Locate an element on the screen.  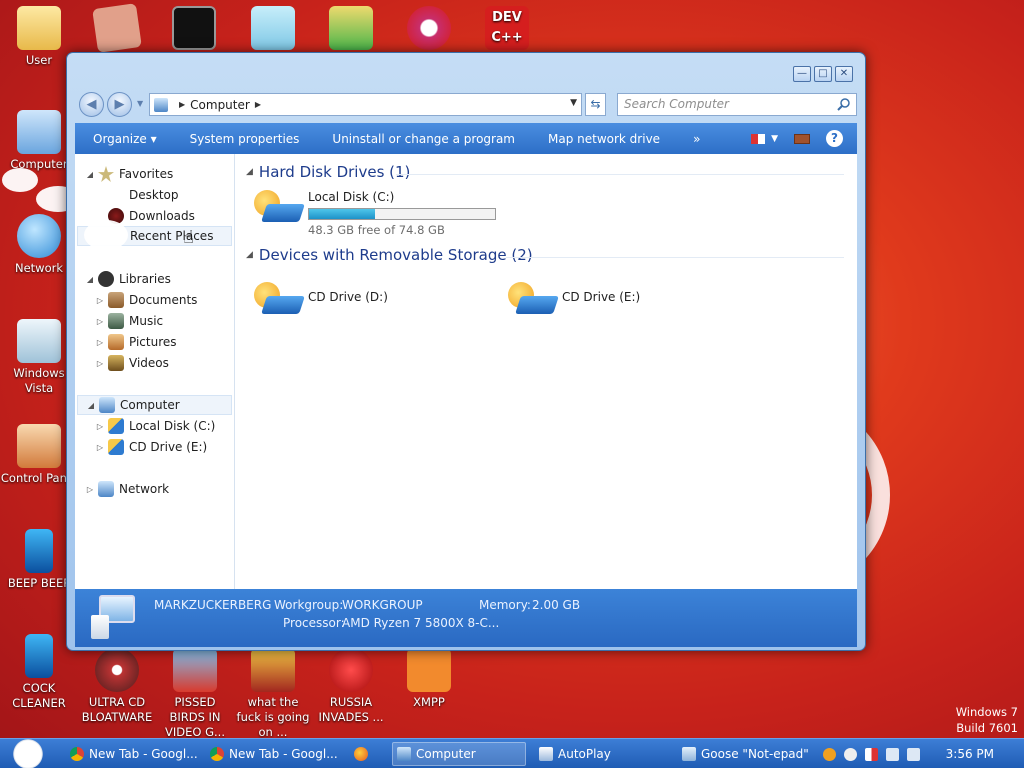
volume-icon is located at coordinates (913, 754).